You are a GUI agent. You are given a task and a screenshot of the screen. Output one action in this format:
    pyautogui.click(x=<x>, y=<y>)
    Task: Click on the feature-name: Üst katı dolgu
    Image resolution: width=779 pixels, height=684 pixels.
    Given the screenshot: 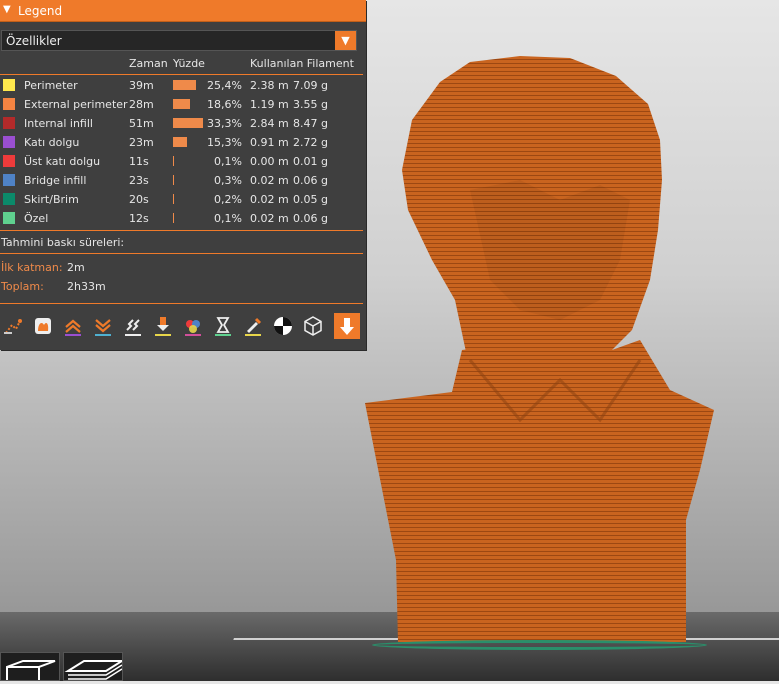 What is the action you would take?
    pyautogui.click(x=62, y=161)
    